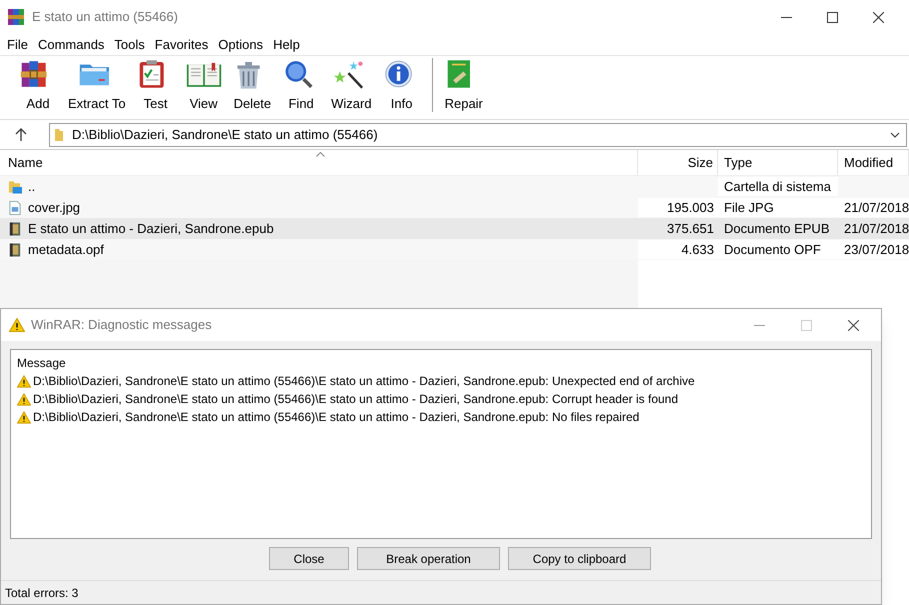  What do you see at coordinates (428, 558) in the screenshot?
I see `dialog-button: Break operation` at bounding box center [428, 558].